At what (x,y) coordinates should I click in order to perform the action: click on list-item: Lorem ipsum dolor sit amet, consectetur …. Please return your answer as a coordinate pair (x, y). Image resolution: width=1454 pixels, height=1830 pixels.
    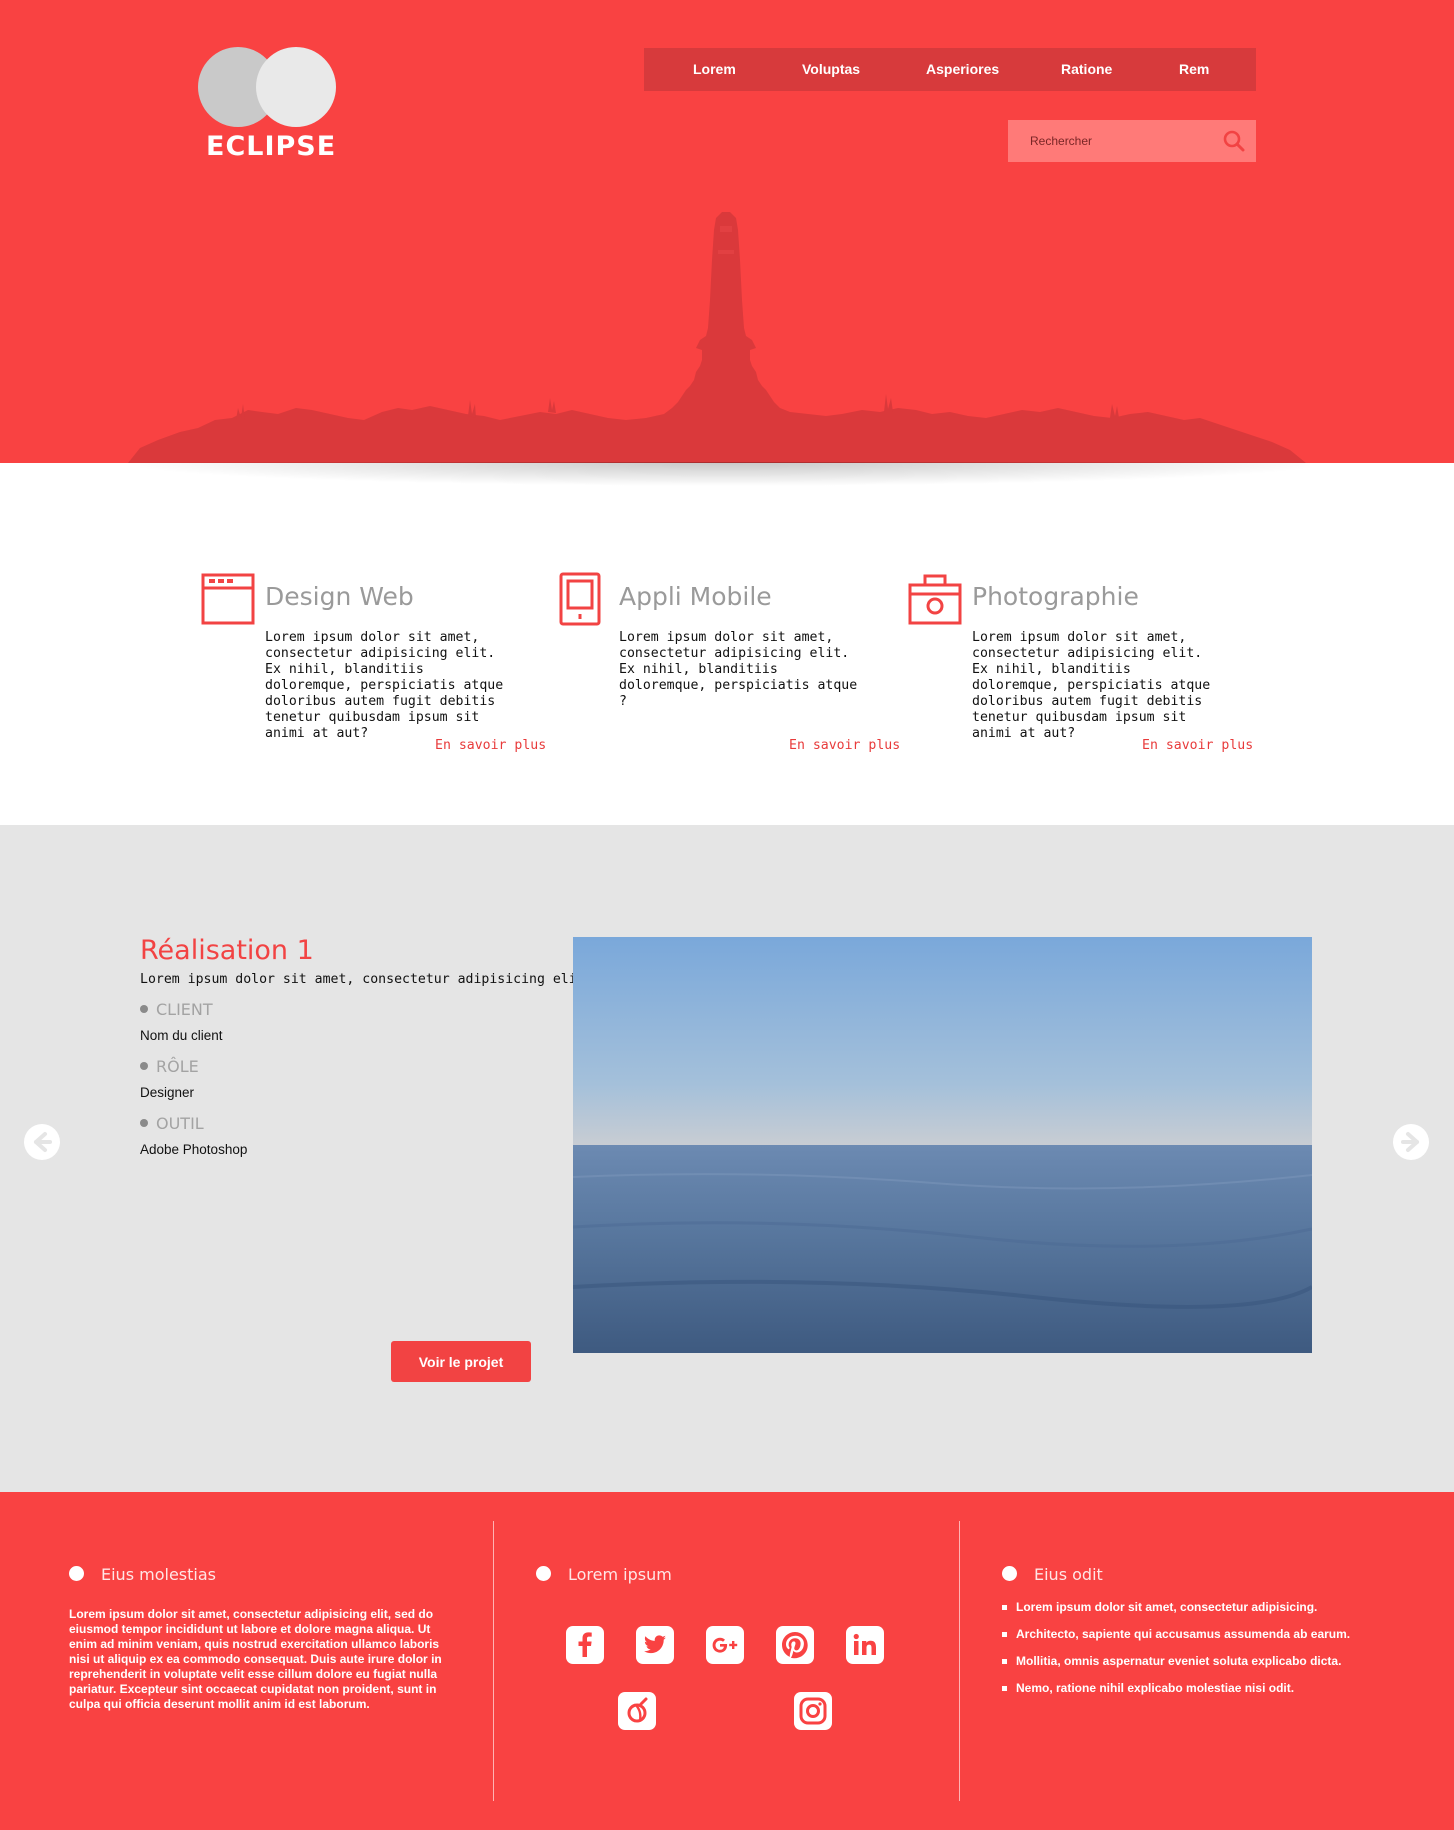
    Looking at the image, I should click on (1176, 1607).